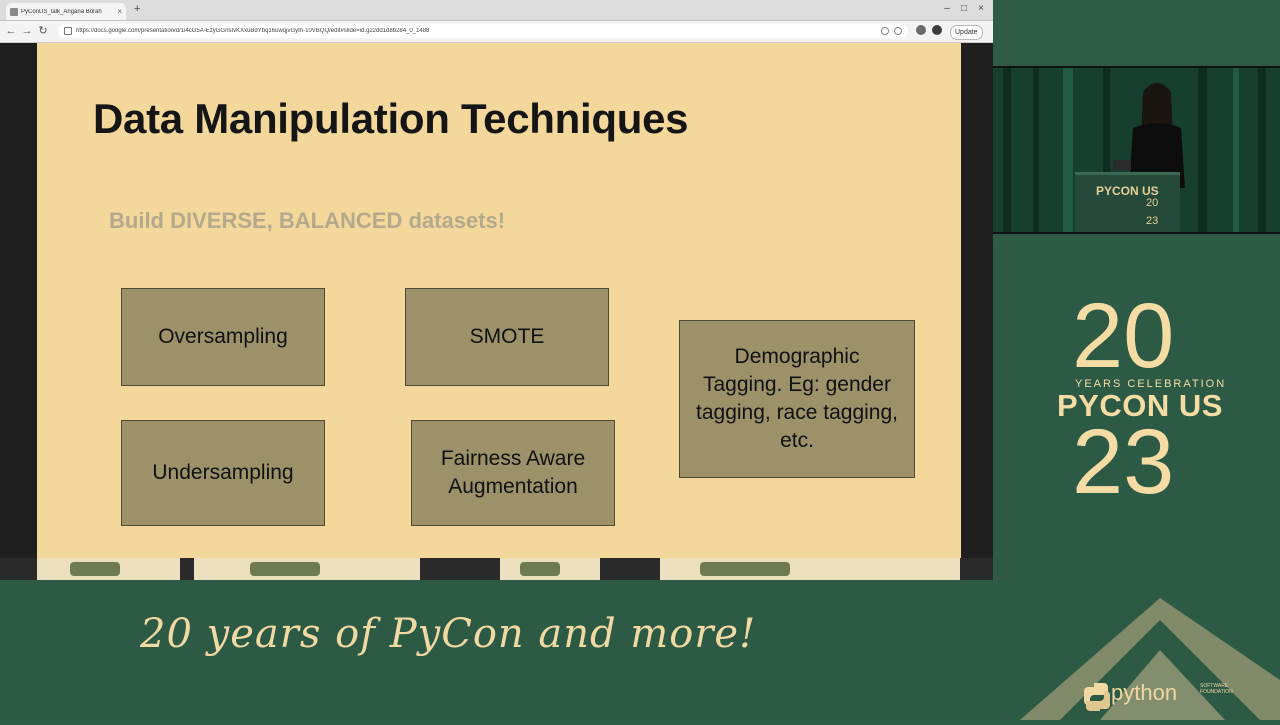  What do you see at coordinates (1152, 221) in the screenshot?
I see `podium-year-bottom: 23` at bounding box center [1152, 221].